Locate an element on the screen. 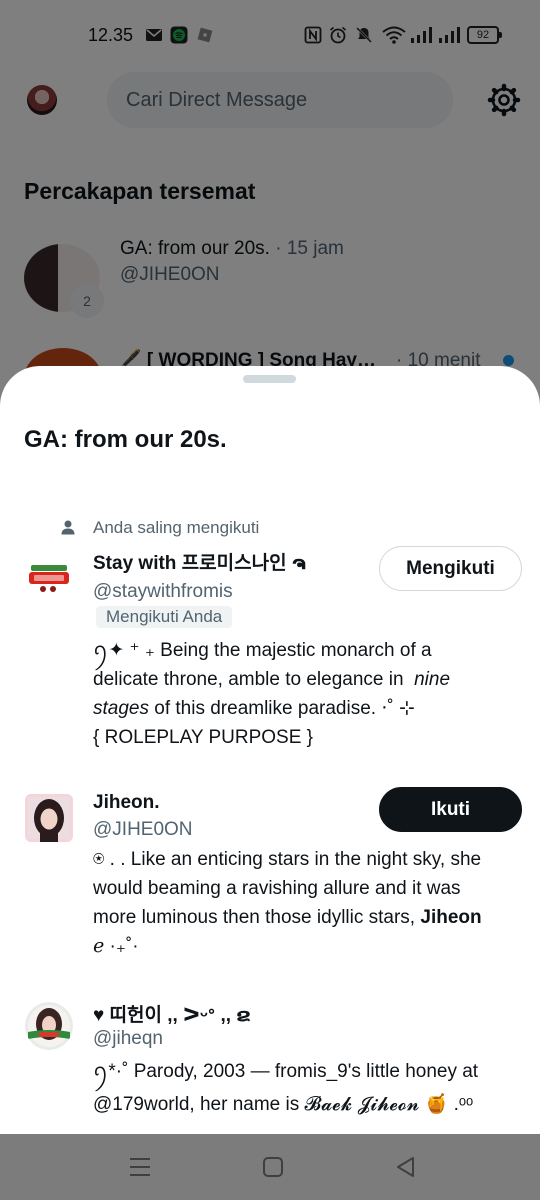  home-icon is located at coordinates (273, 1167).